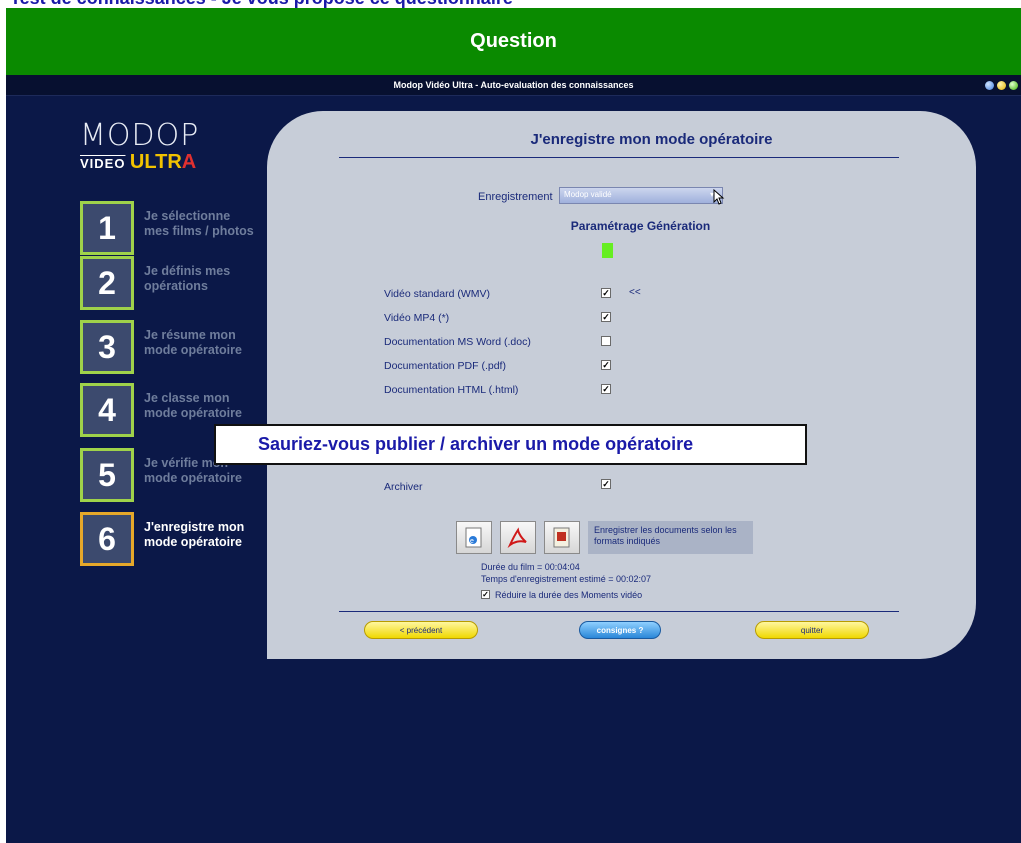 The height and width of the screenshot is (843, 1021). I want to click on logo-video: VIDEO, so click(103, 163).